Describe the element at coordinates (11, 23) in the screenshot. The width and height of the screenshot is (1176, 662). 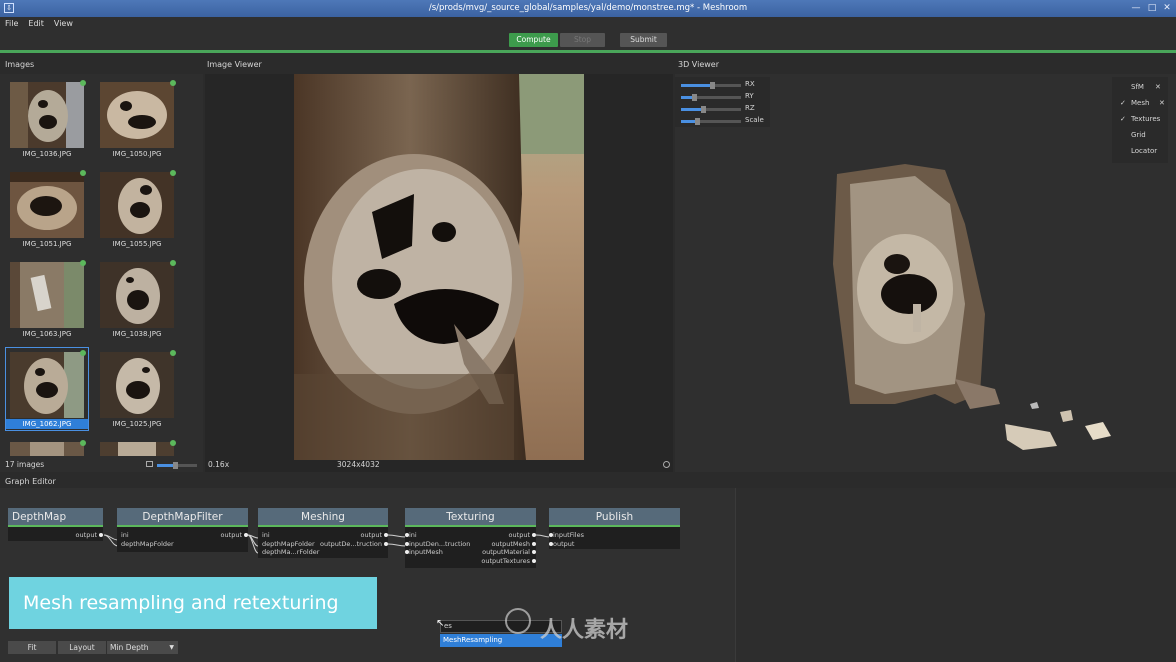
I see `menu-file: File` at that location.